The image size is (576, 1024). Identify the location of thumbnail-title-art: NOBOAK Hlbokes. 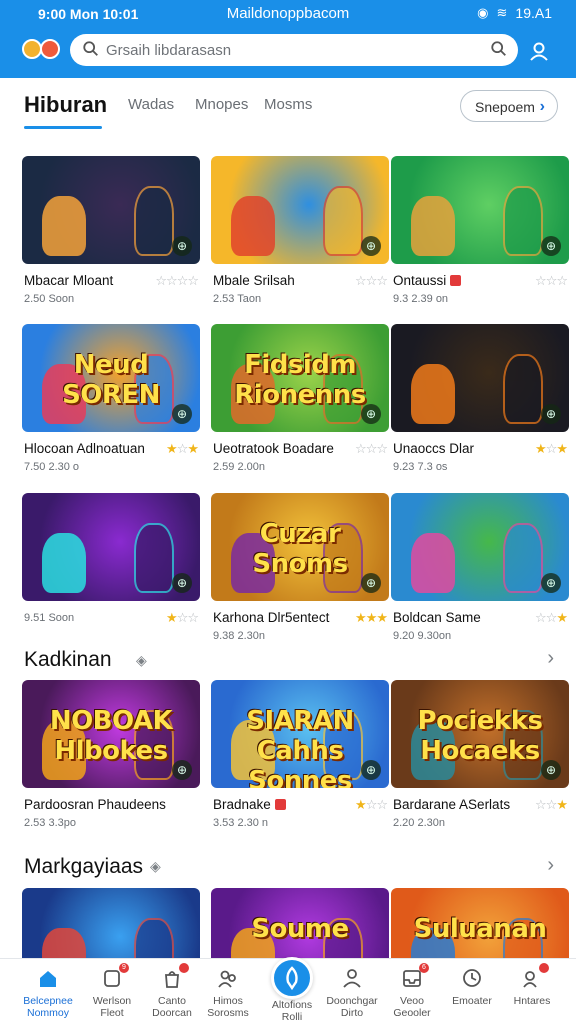
(111, 736).